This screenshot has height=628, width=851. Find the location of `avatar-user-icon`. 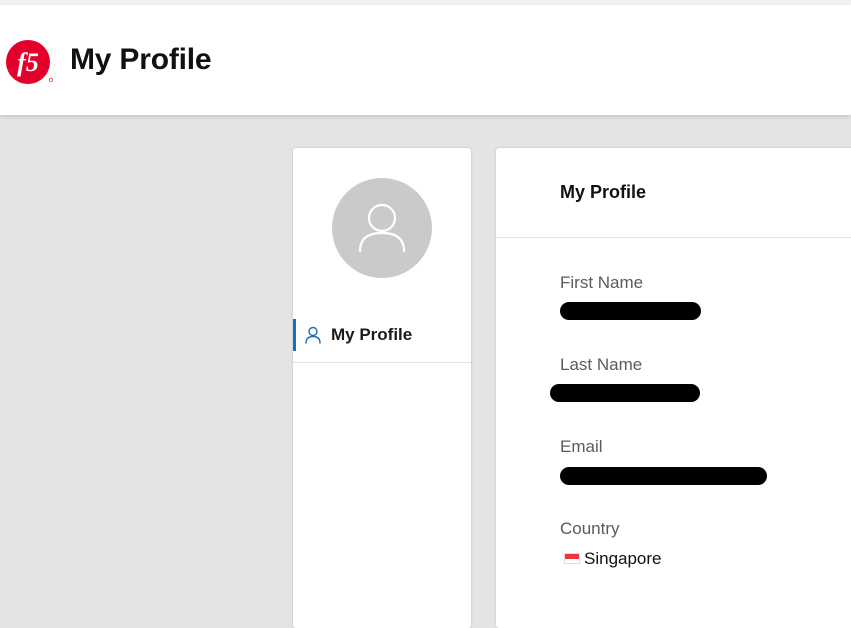

avatar-user-icon is located at coordinates (382, 228).